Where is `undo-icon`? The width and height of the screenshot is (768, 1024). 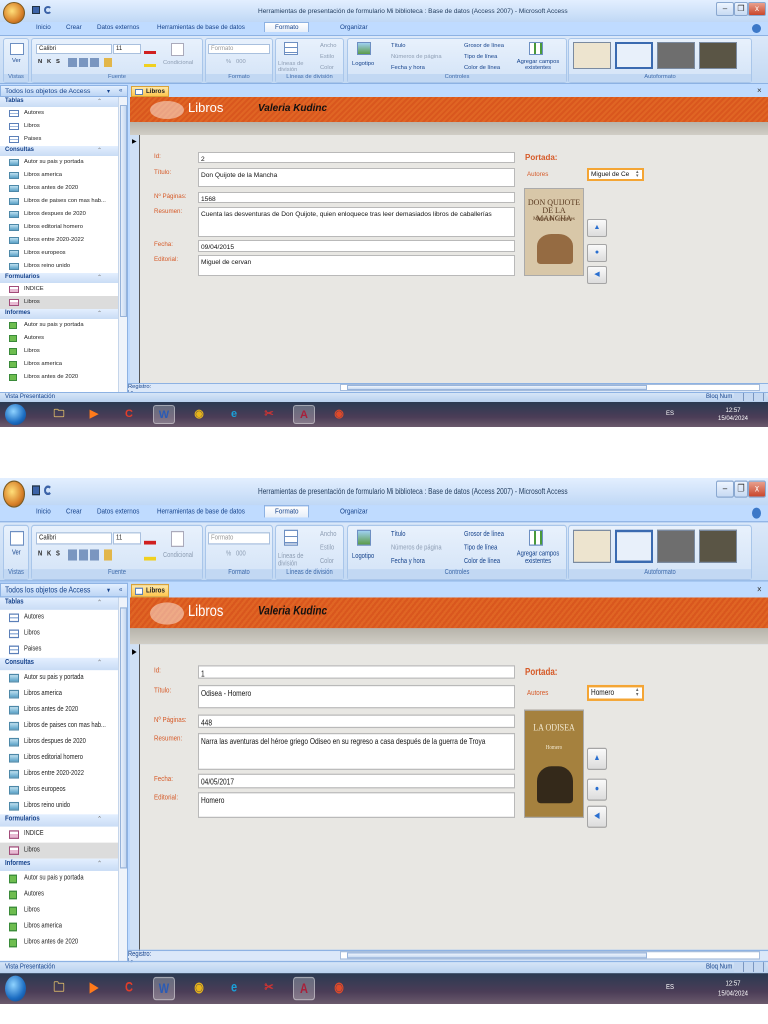 undo-icon is located at coordinates (48, 490).